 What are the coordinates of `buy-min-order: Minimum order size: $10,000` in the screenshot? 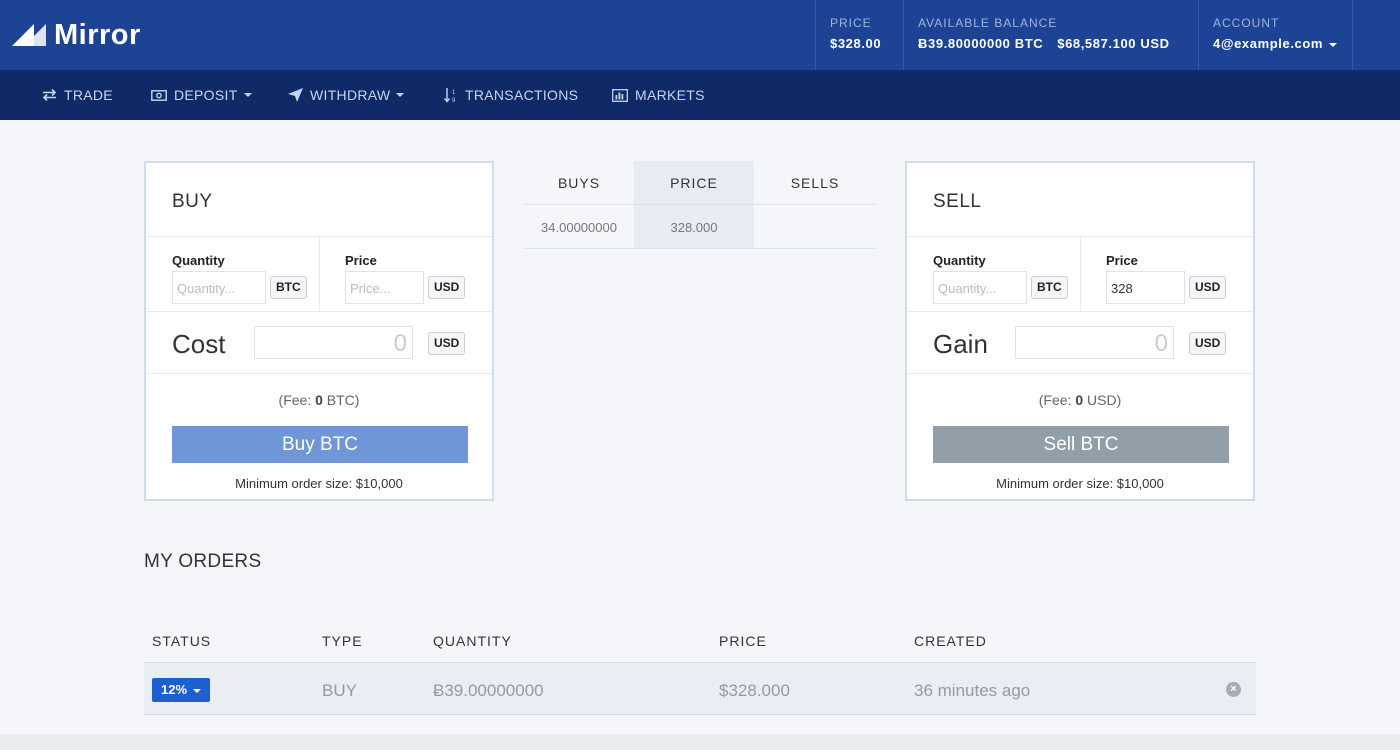 It's located at (319, 483).